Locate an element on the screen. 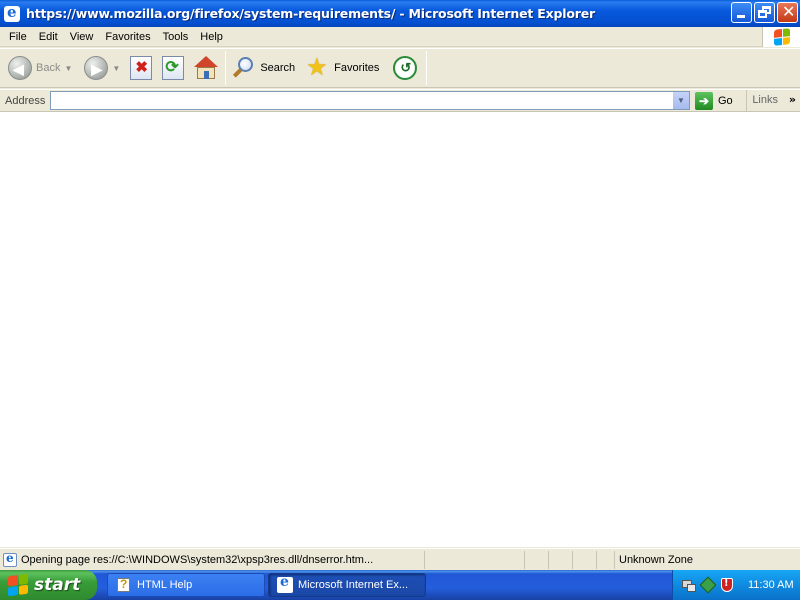 This screenshot has height=600, width=800. search-button: Search is located at coordinates (263, 68).